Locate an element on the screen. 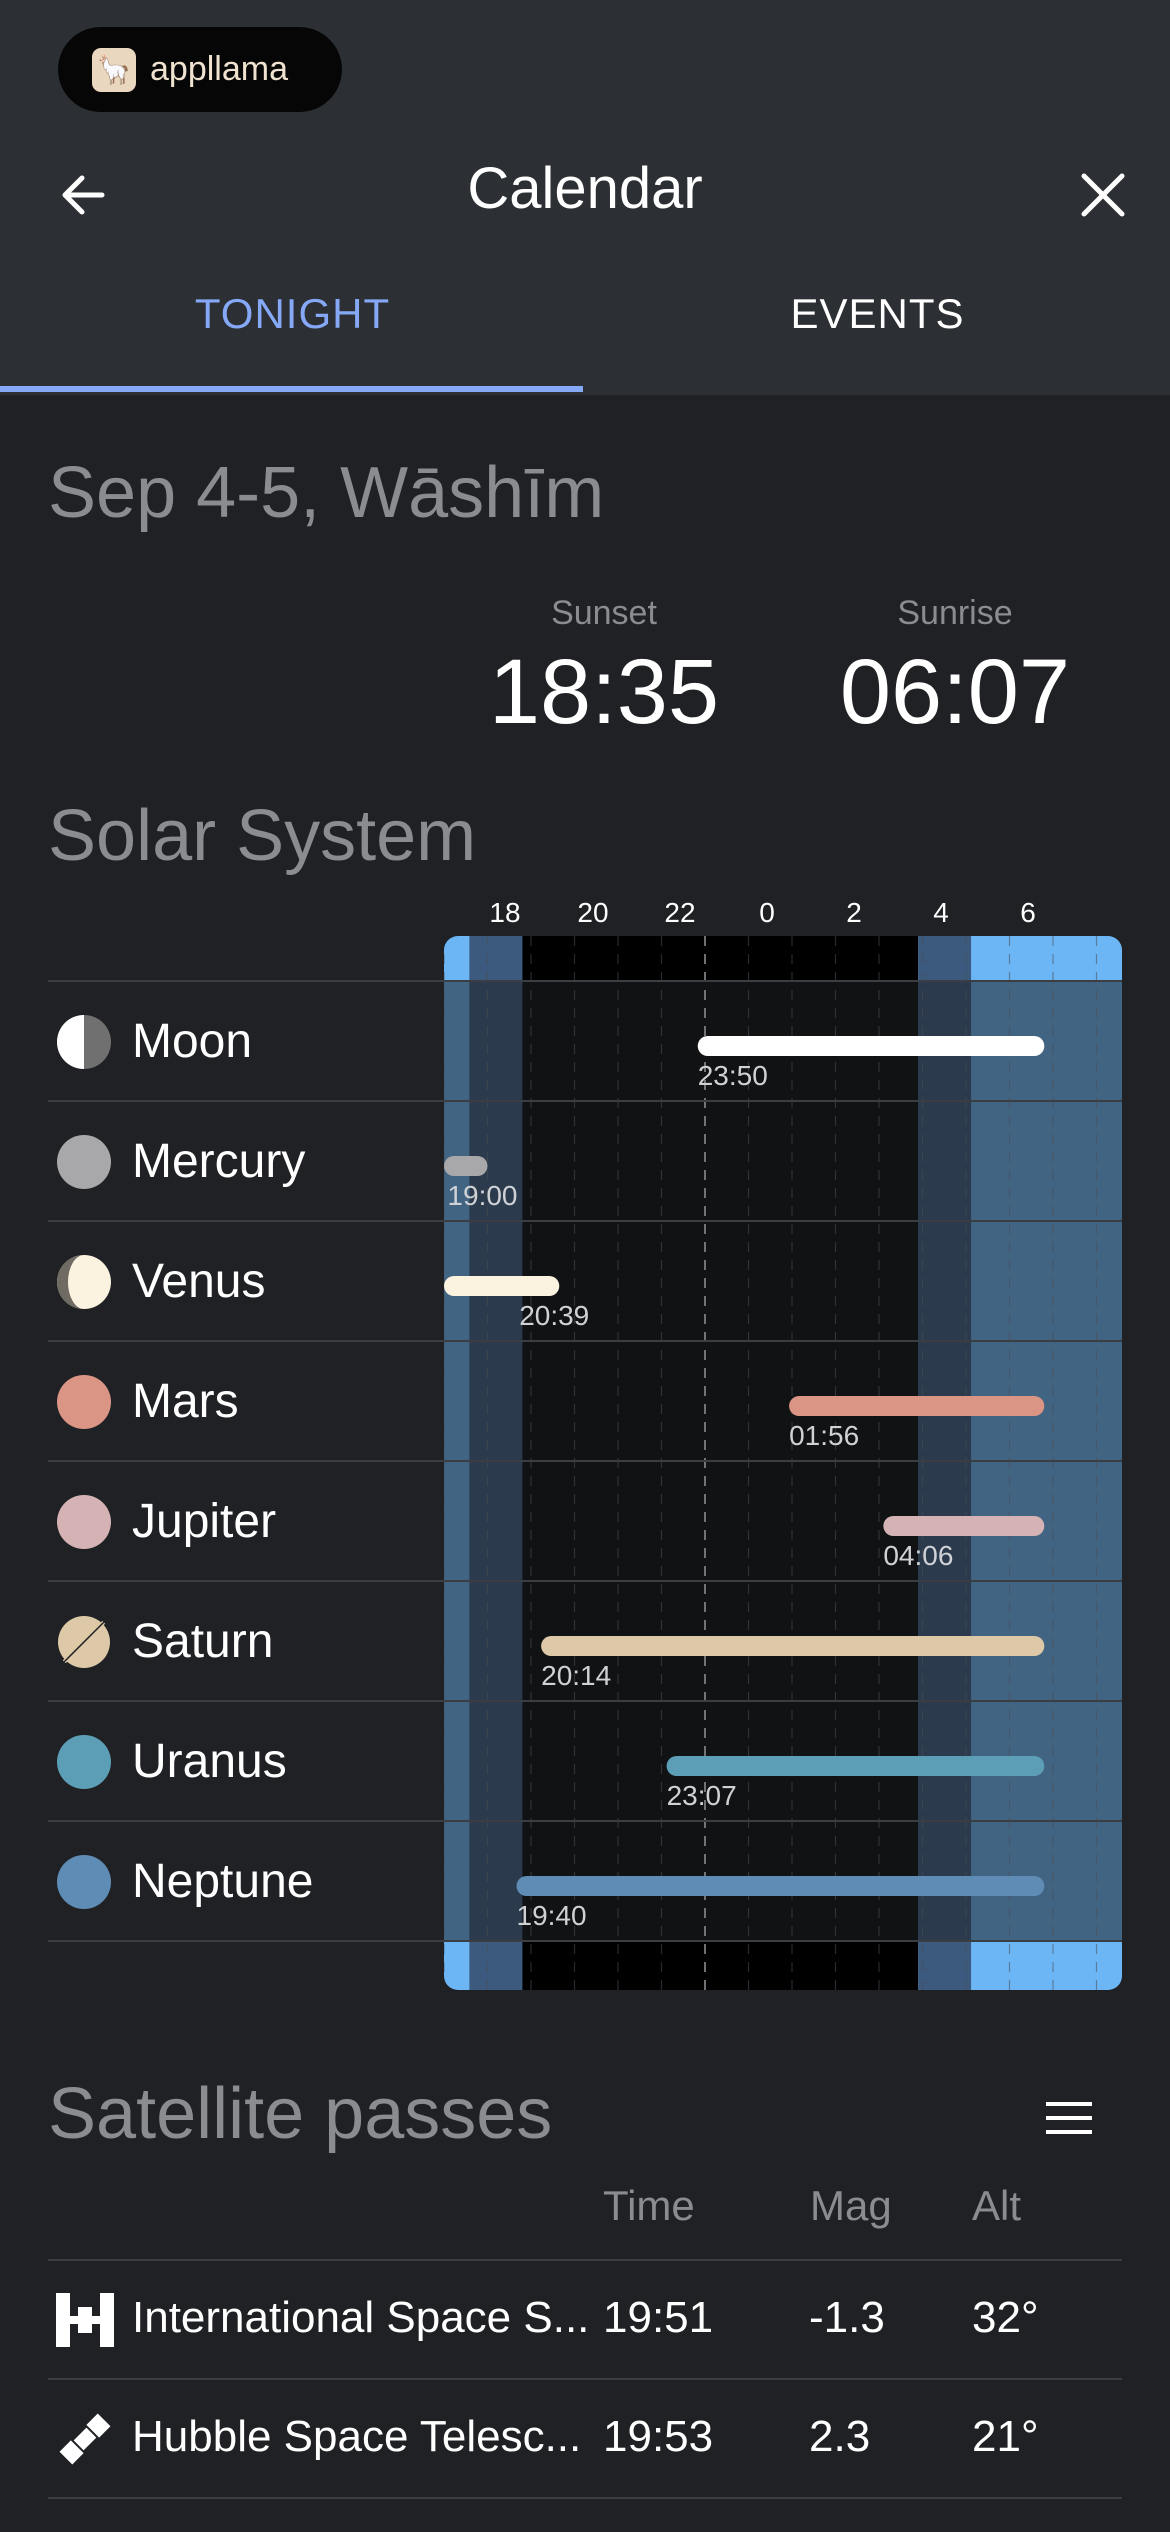 This screenshot has width=1170, height=2532. body-name-mercury: Mercury is located at coordinates (218, 1161).